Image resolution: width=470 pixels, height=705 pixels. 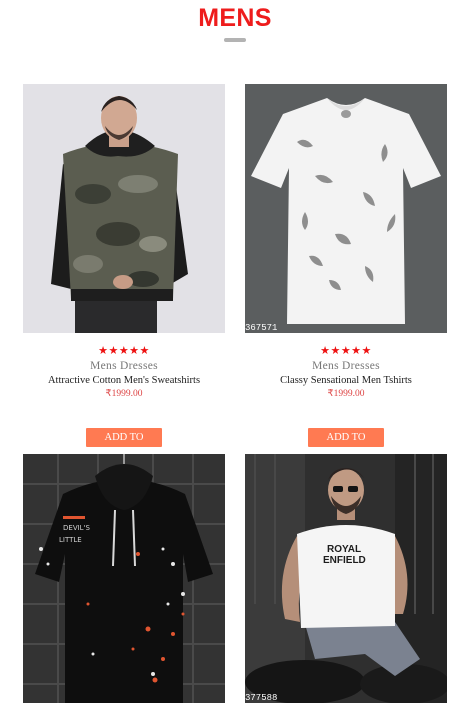 I want to click on shirt-print: ROYAL, so click(x=344, y=549).